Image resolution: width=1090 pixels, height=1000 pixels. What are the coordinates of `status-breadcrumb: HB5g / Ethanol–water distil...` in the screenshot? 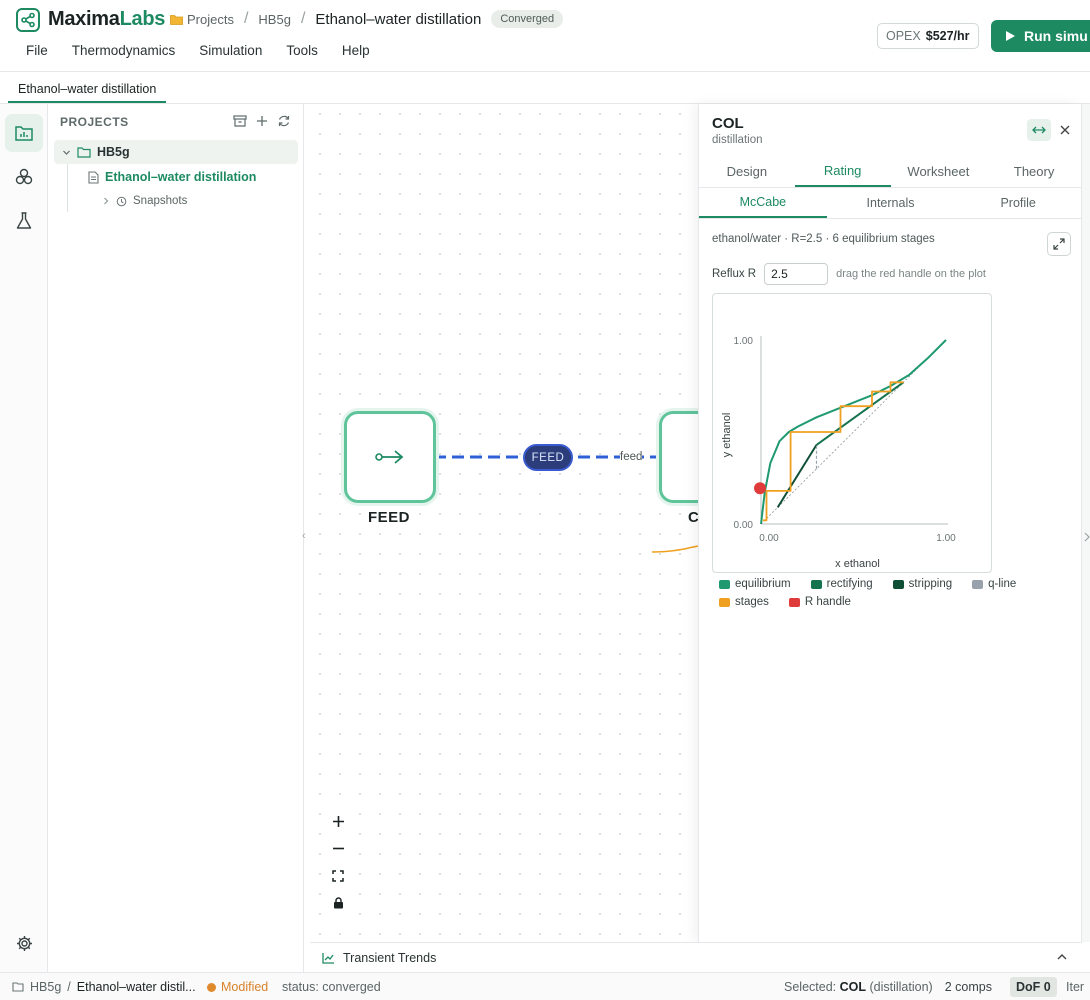 It's located at (104, 987).